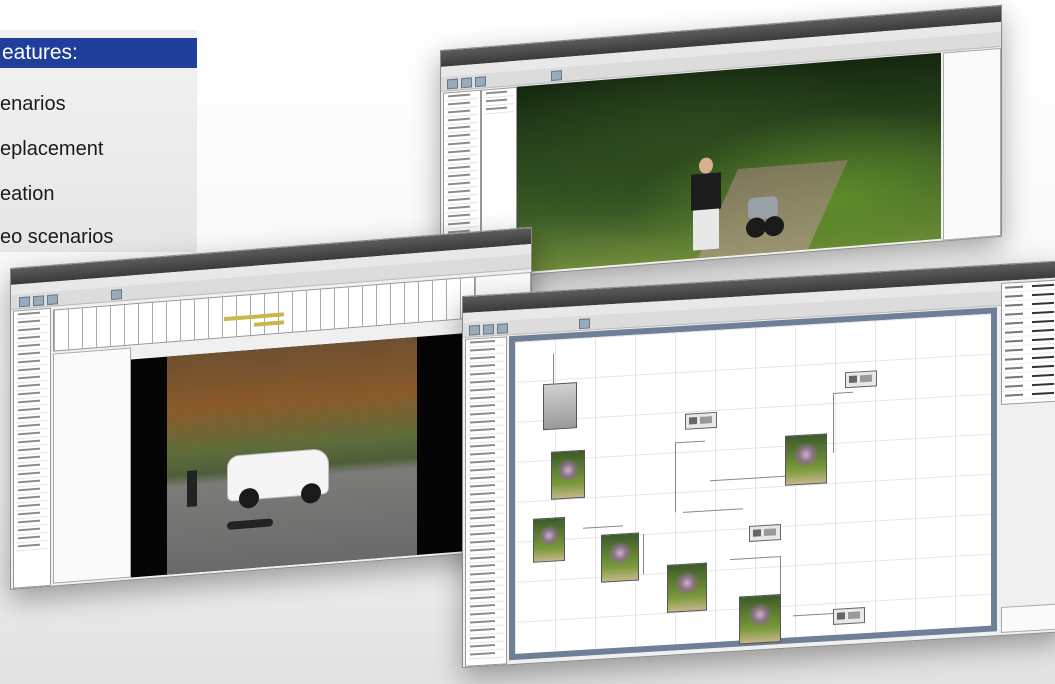 The width and height of the screenshot is (1055, 684). I want to click on person-standing, so click(192, 489).